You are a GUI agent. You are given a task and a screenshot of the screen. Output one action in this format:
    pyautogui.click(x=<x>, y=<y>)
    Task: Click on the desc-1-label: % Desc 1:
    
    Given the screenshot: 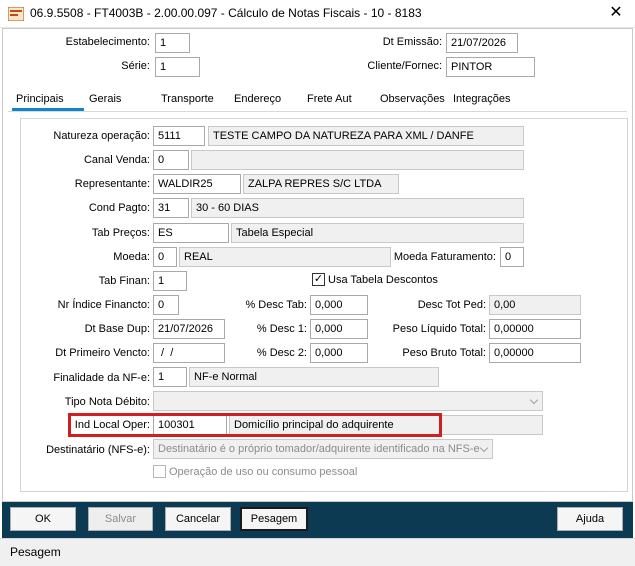 What is the action you would take?
    pyautogui.click(x=281, y=329)
    